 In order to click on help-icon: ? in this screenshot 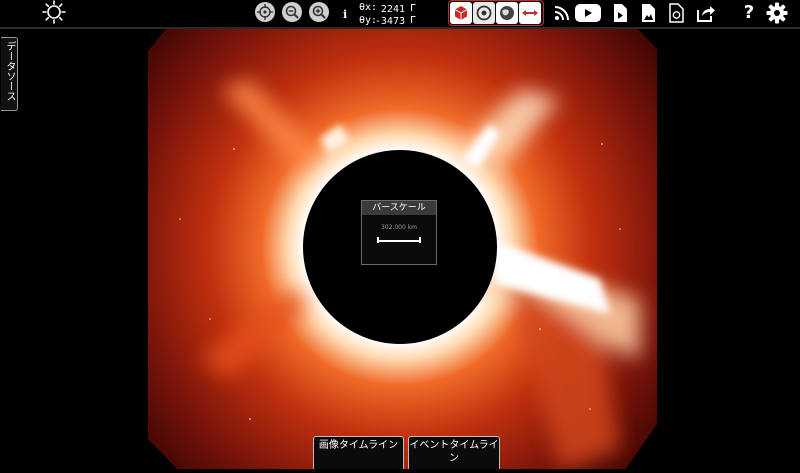, I will do `click(749, 13)`.